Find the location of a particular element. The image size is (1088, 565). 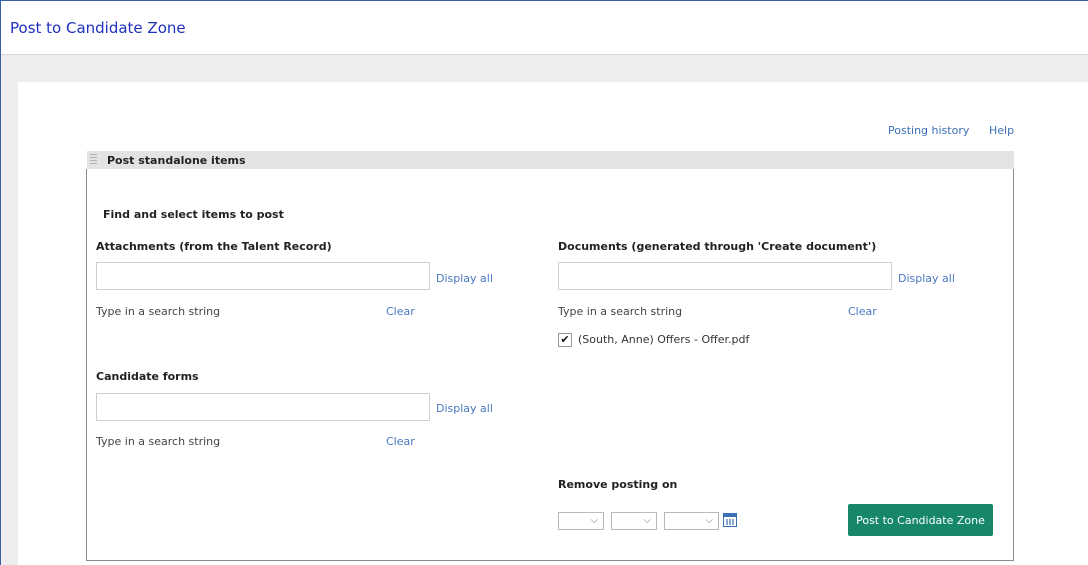

find-items-heading: Find and select items to post is located at coordinates (193, 214).